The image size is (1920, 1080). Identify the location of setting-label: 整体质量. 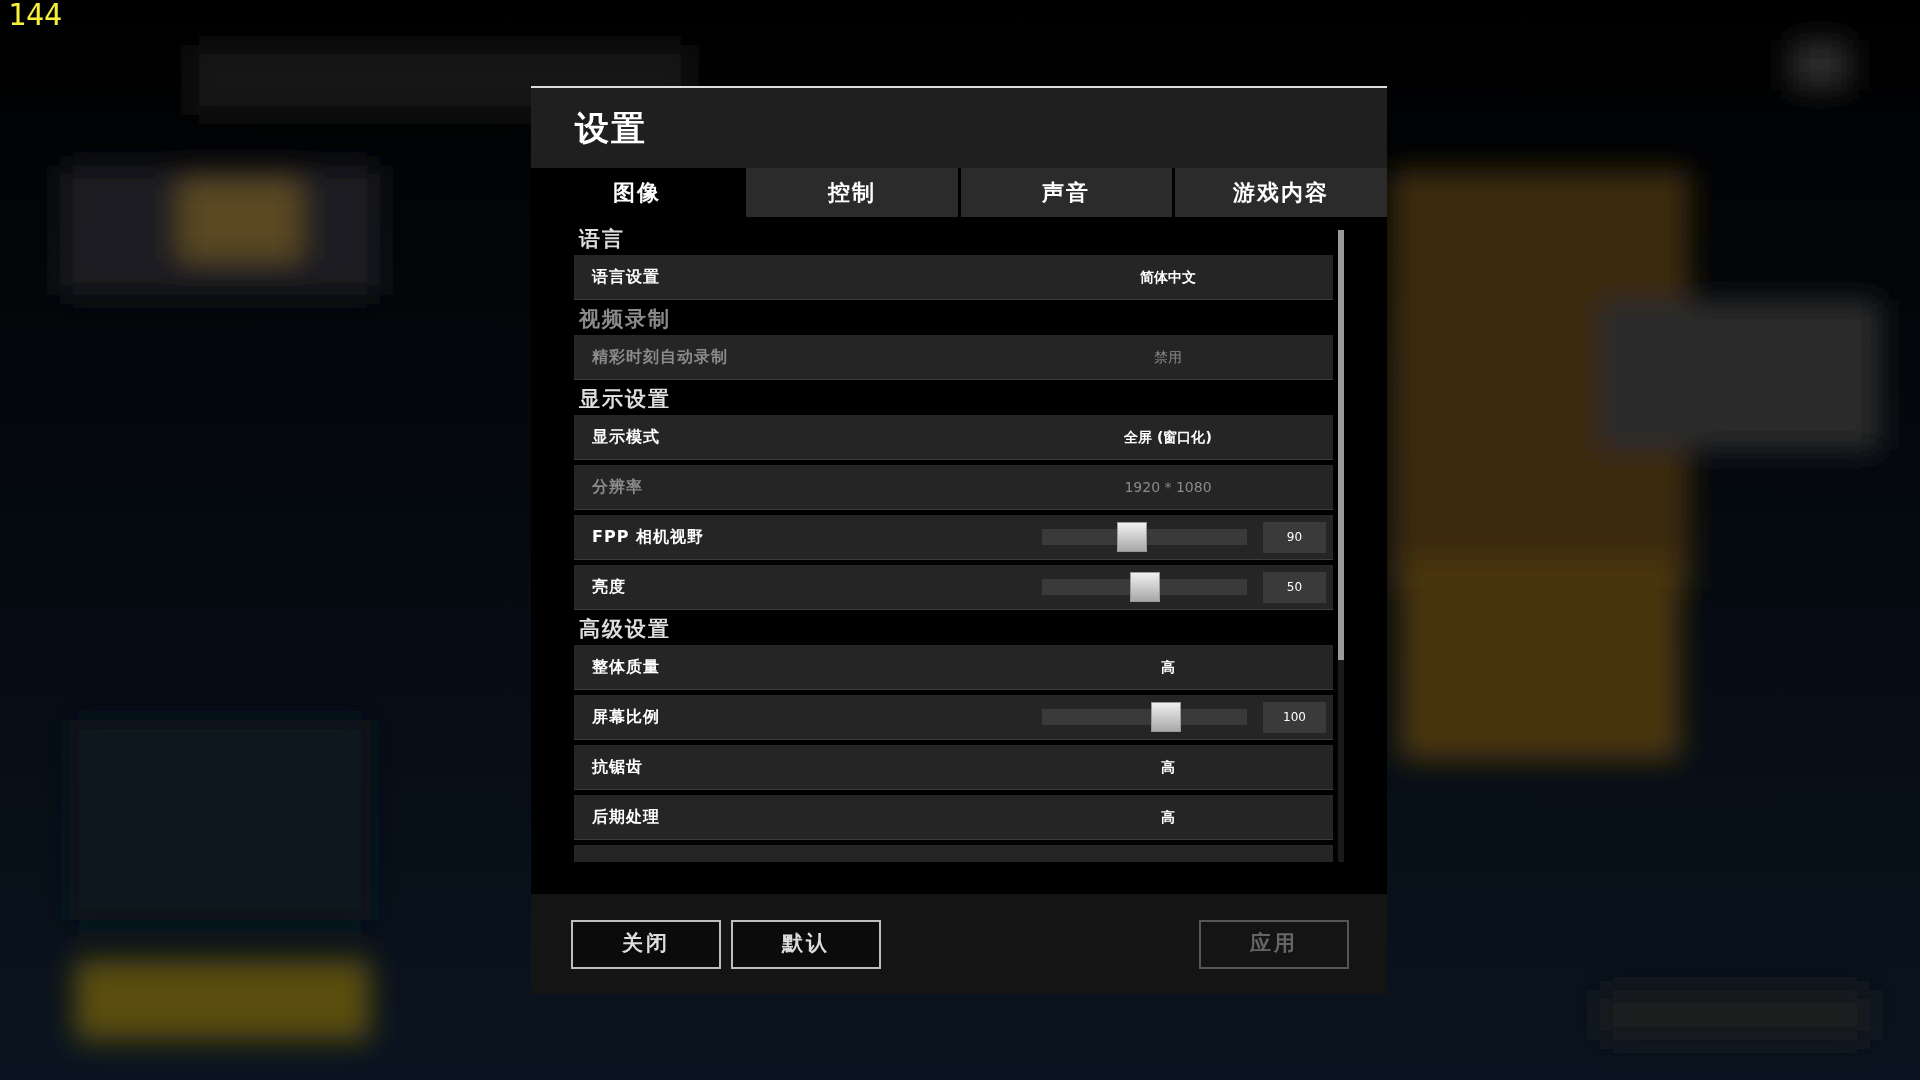
(626, 667).